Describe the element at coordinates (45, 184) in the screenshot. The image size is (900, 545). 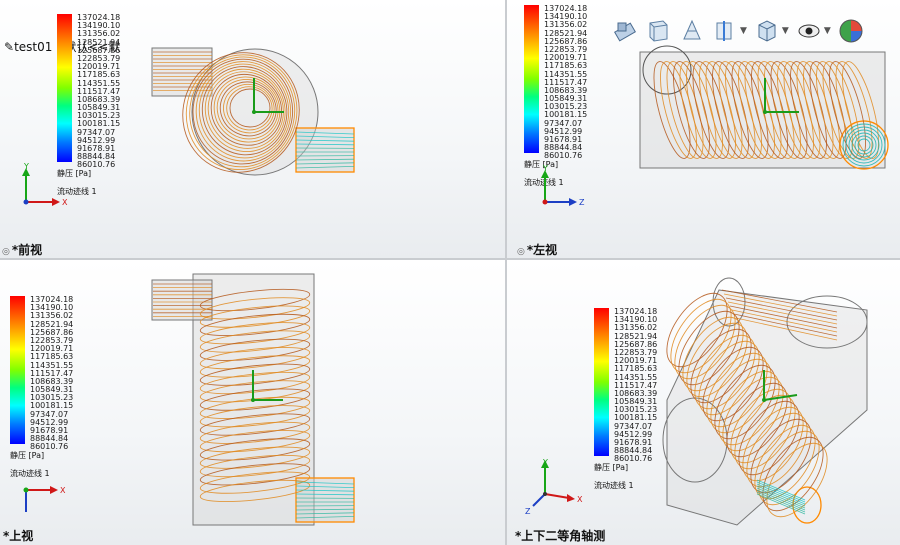
I see `axis-triad-front: Y X` at that location.